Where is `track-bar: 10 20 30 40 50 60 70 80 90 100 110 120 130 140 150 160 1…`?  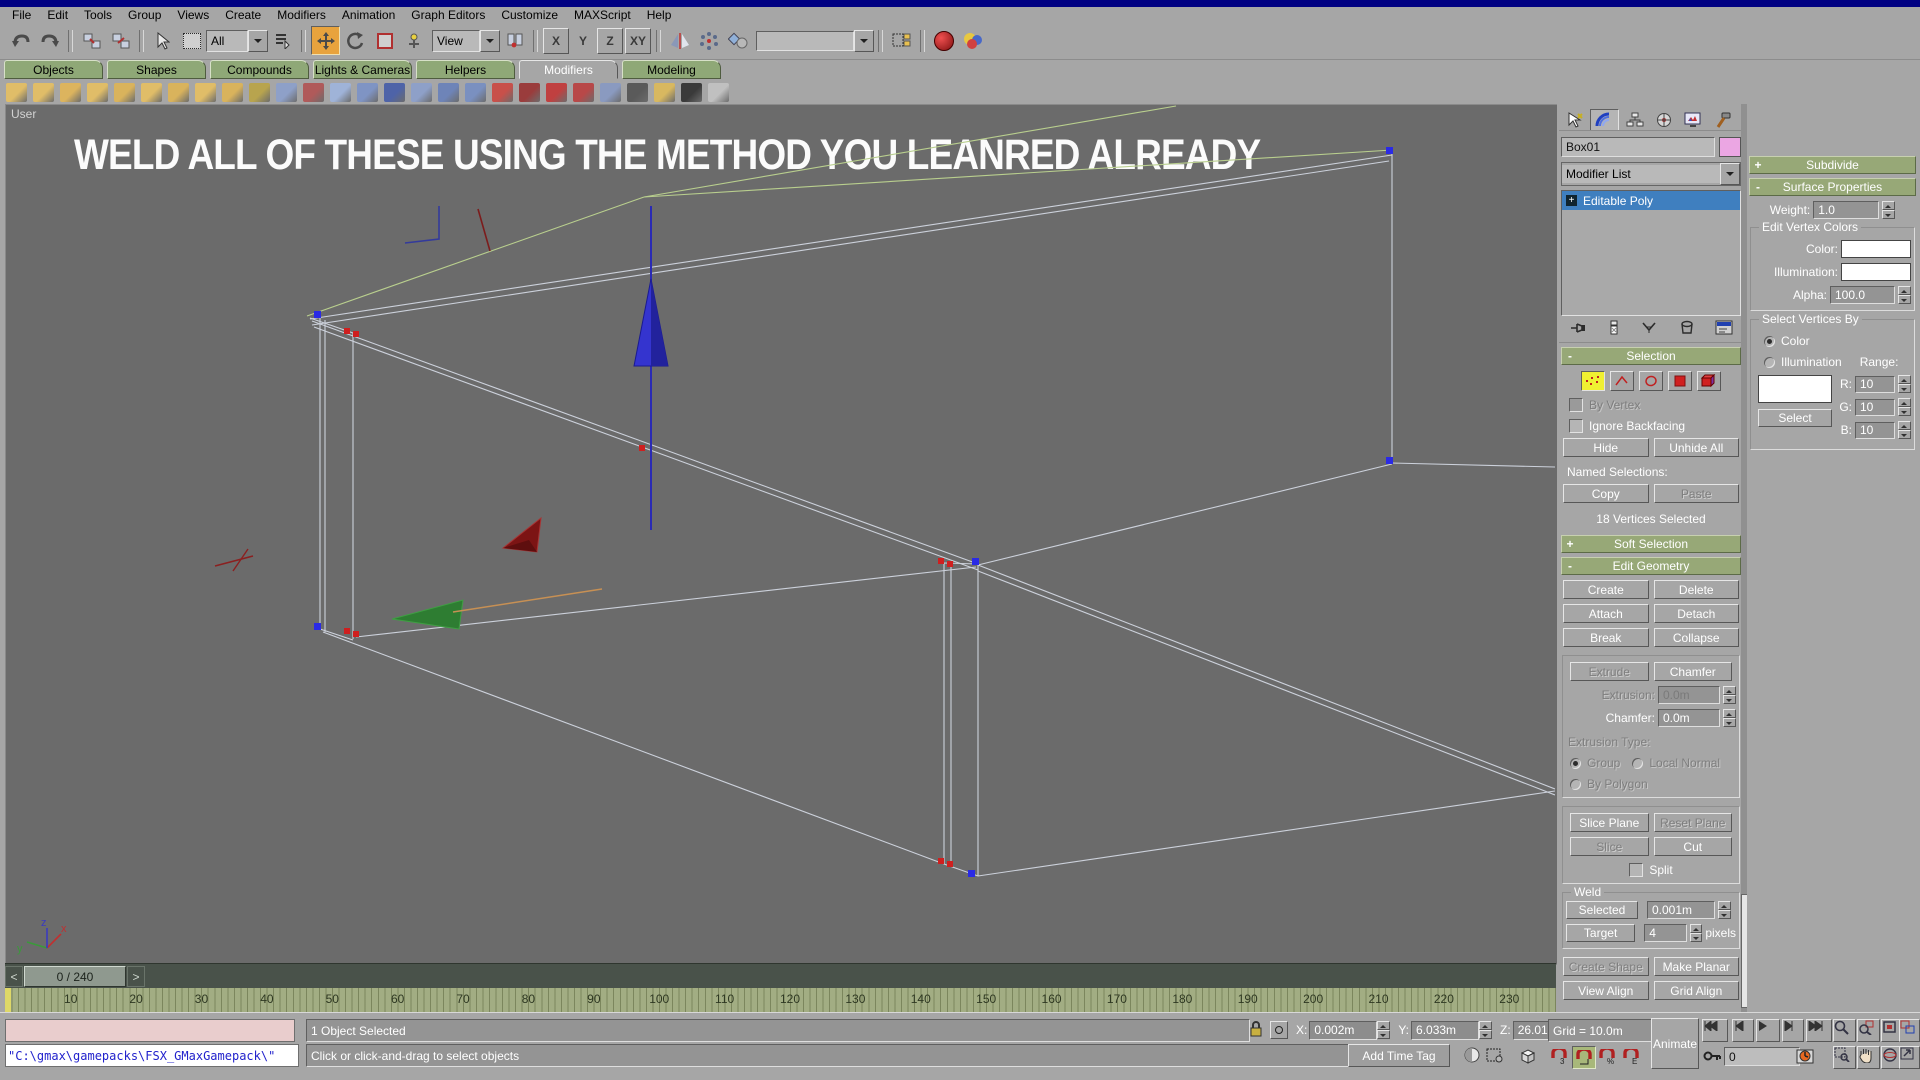 track-bar: 10 20 30 40 50 60 70 80 90 100 110 120 130 140 150 160 1… is located at coordinates (780, 1000).